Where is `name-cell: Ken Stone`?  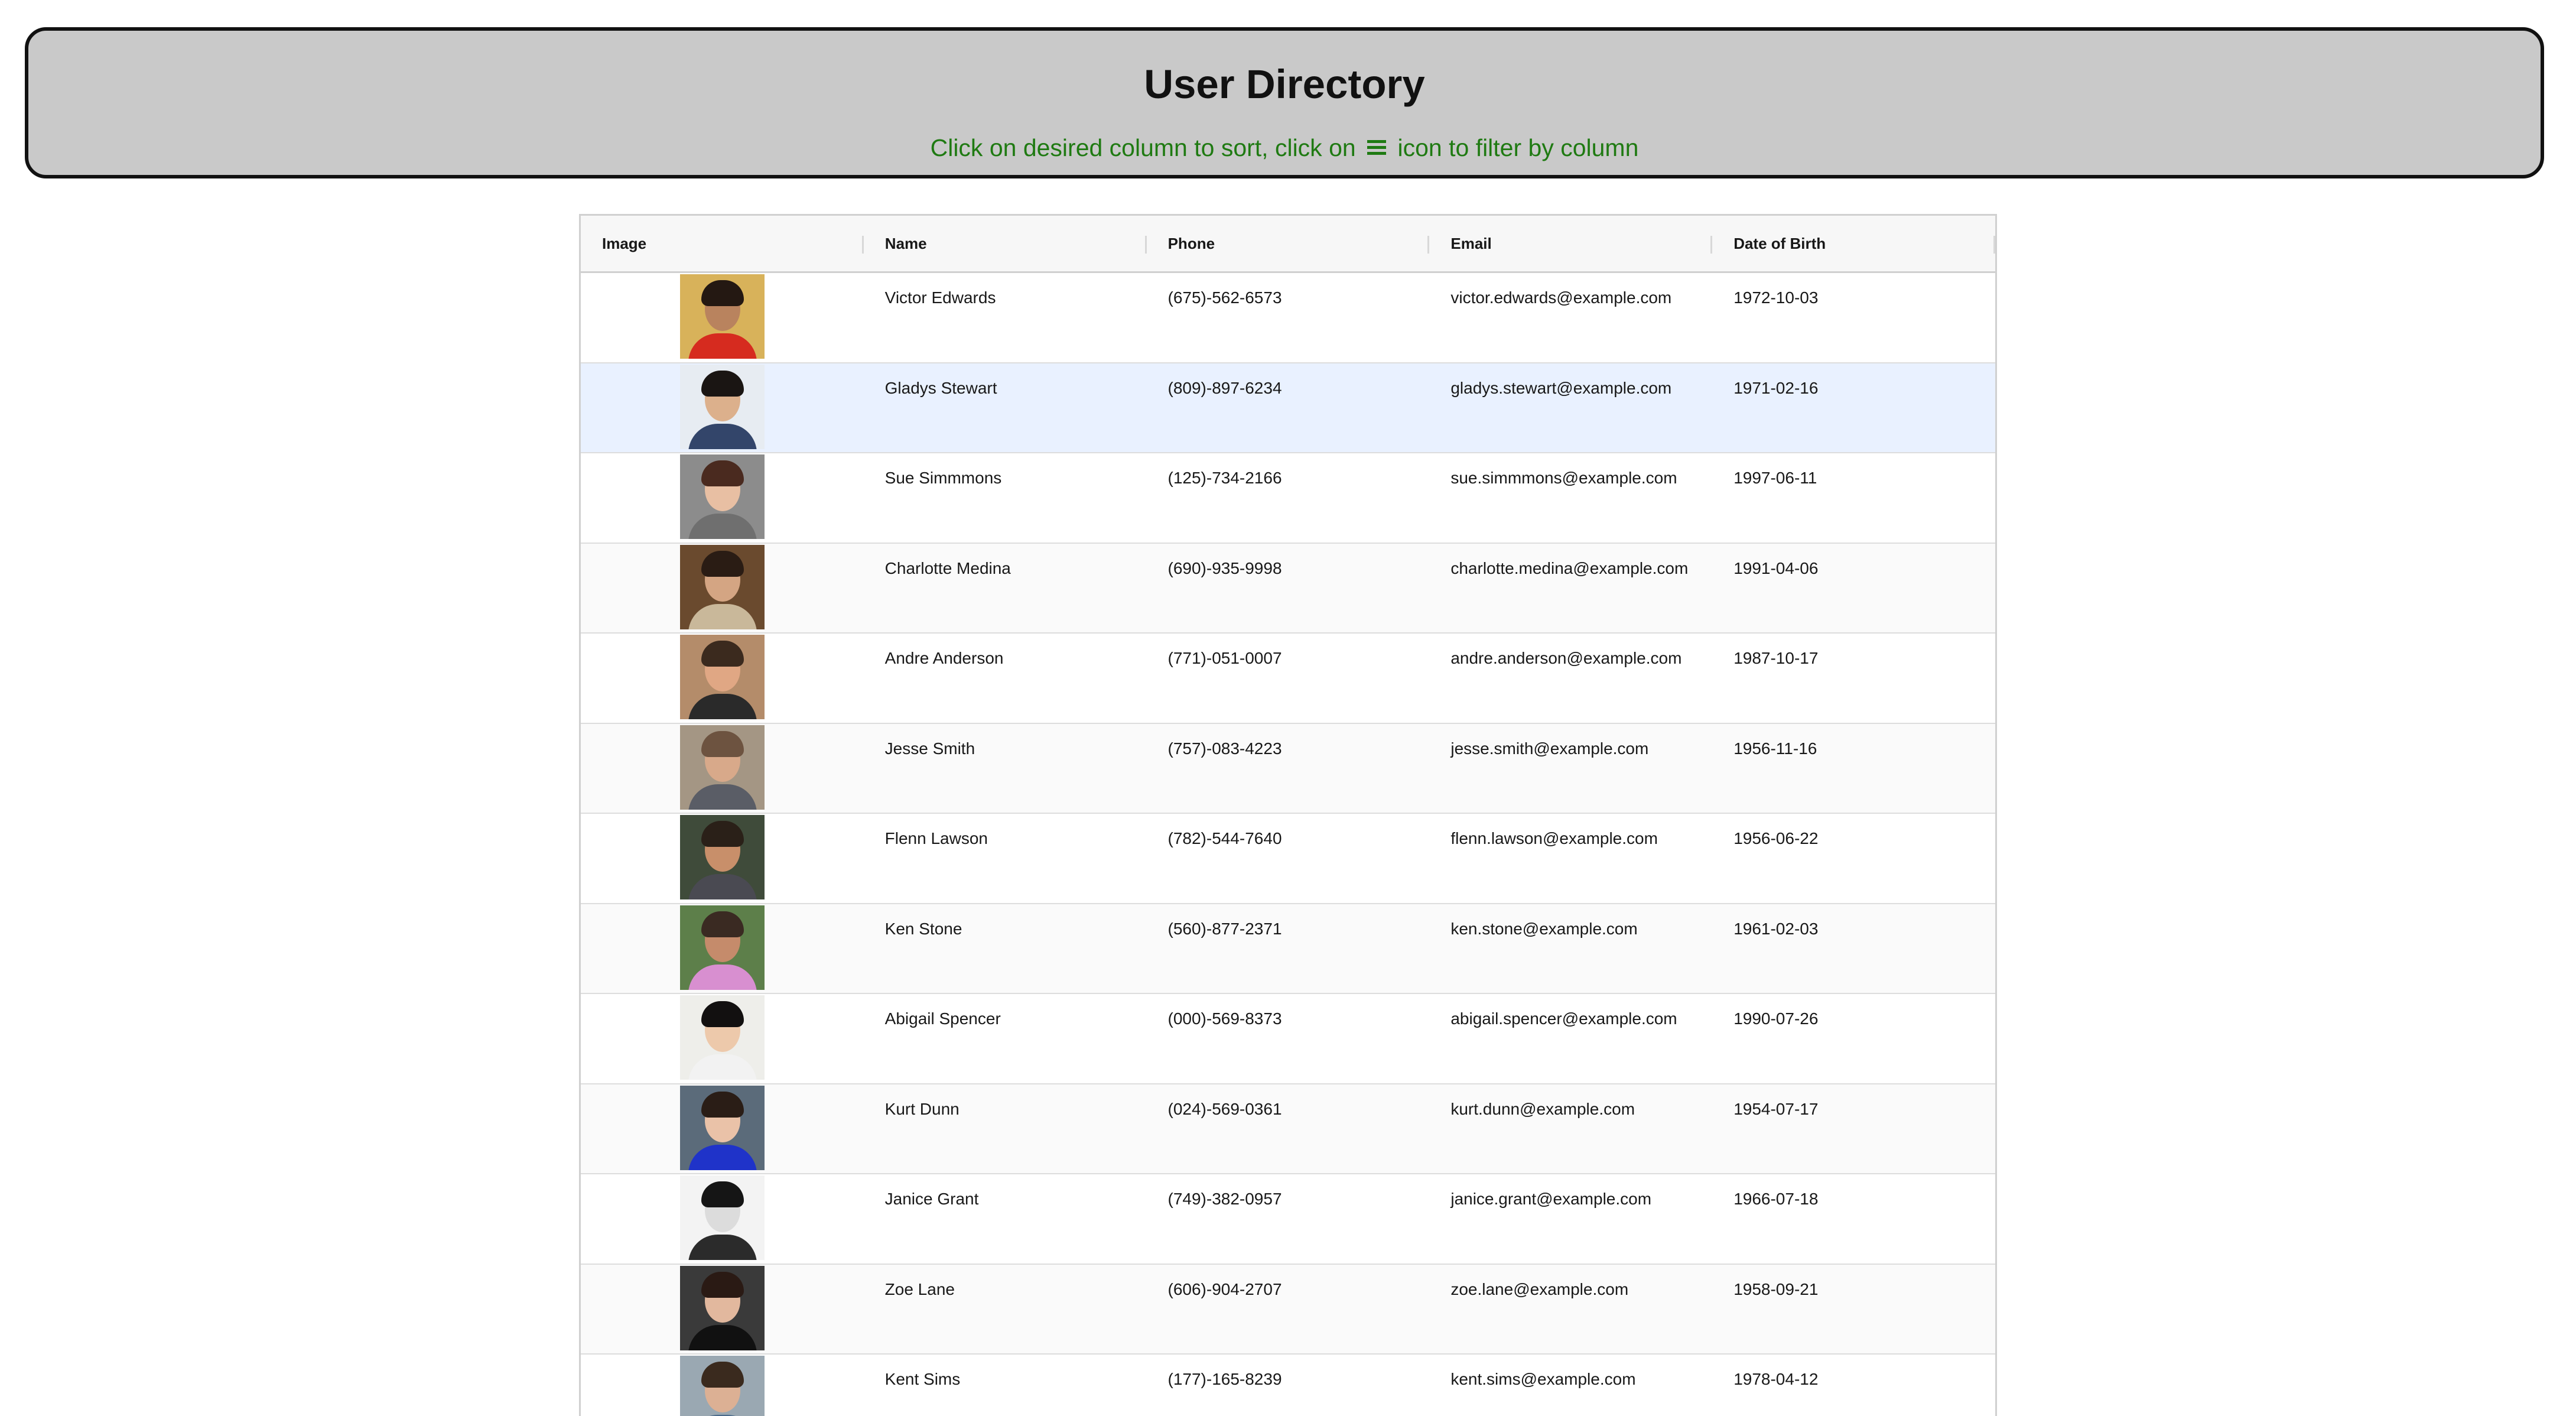 name-cell: Ken Stone is located at coordinates (923, 928).